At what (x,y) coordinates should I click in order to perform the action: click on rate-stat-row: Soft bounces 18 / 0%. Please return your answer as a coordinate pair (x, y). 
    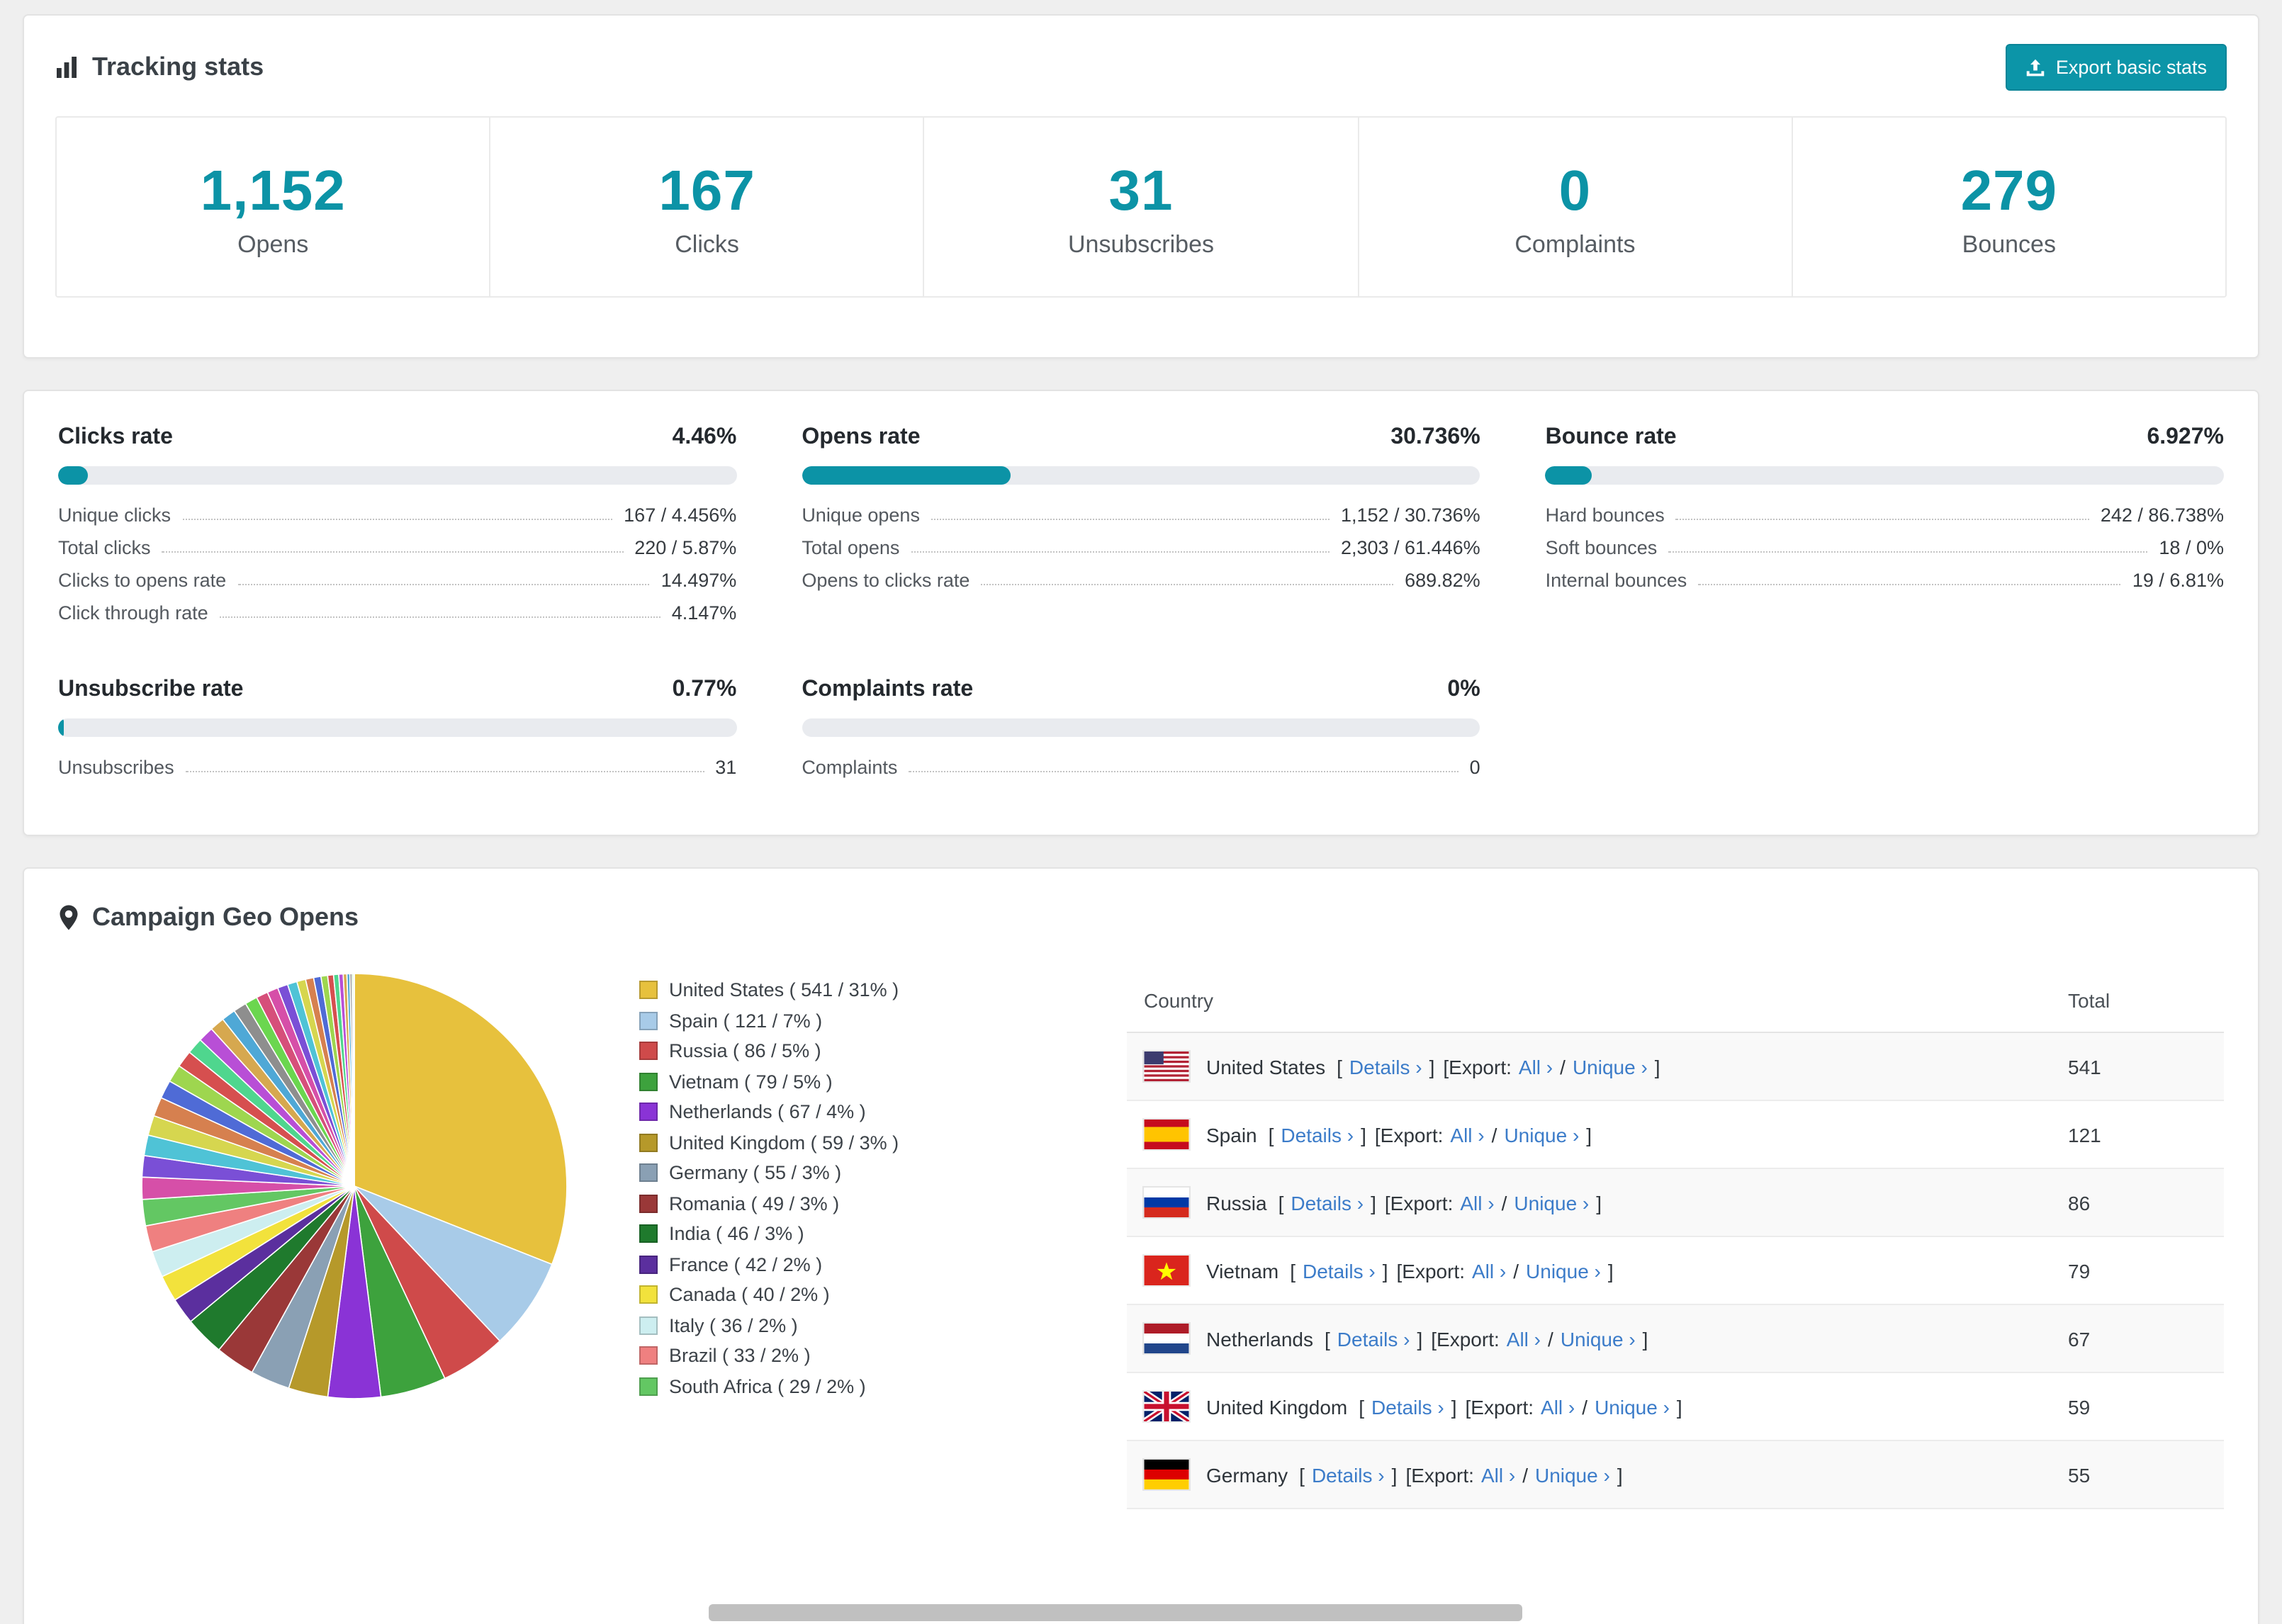
    Looking at the image, I should click on (1885, 547).